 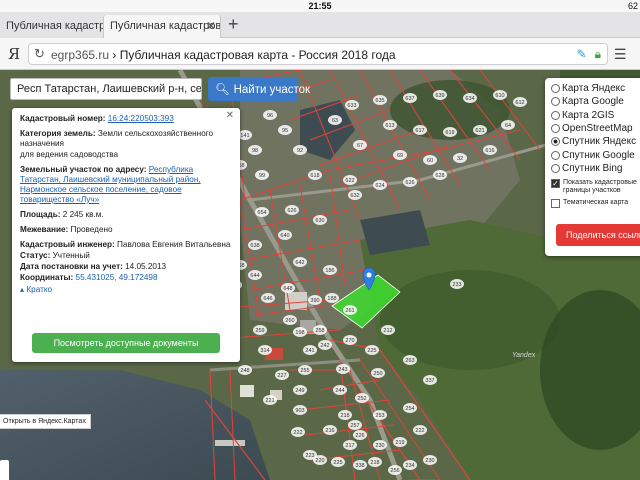 I want to click on thematic-map-checkbox, so click(x=555, y=204).